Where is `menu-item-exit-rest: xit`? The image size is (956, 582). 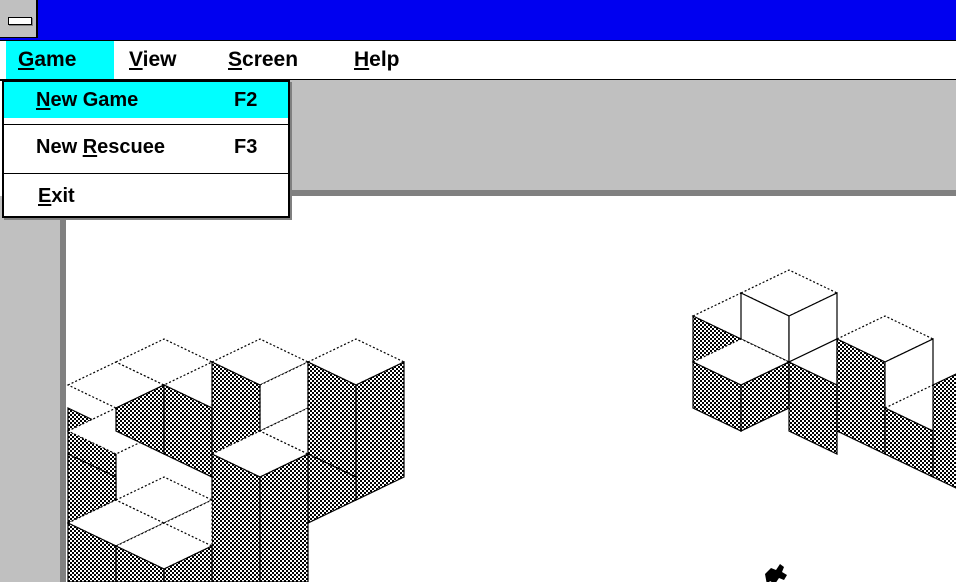 menu-item-exit-rest: xit is located at coordinates (63, 196).